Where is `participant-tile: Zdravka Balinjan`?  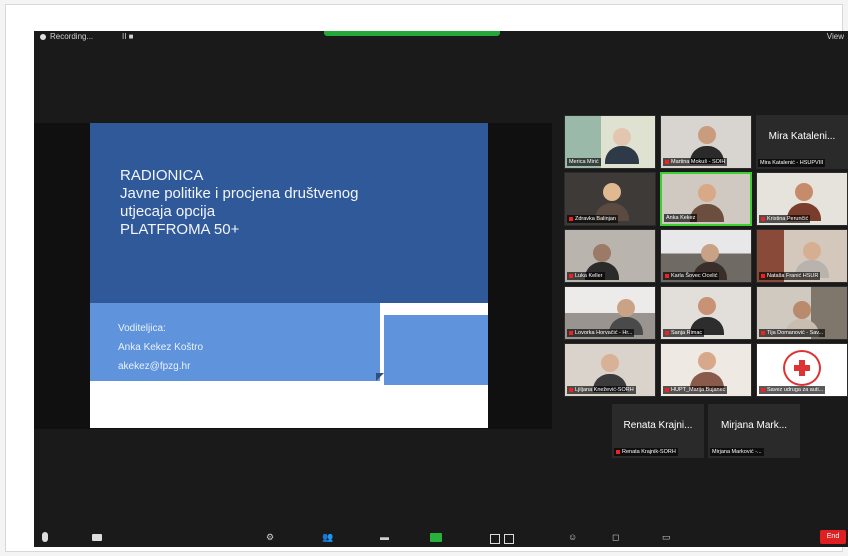
participant-tile: Zdravka Balinjan is located at coordinates (610, 199).